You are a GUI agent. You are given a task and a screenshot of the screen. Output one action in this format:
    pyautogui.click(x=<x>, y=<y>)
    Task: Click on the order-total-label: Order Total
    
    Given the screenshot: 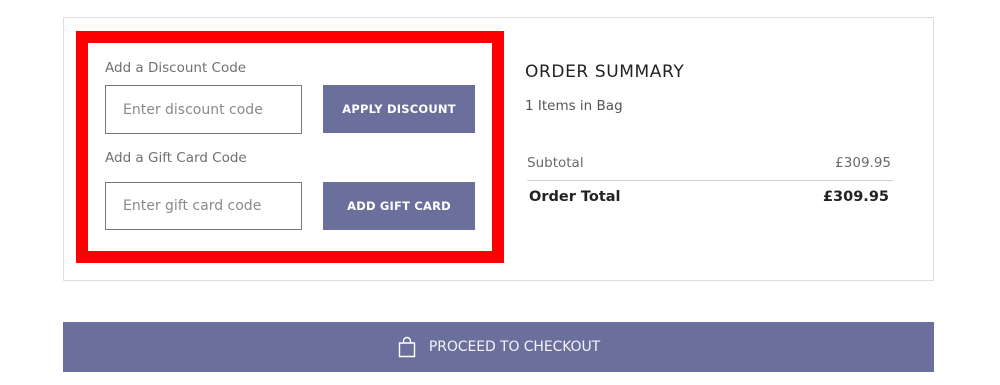 What is the action you would take?
    pyautogui.click(x=575, y=197)
    